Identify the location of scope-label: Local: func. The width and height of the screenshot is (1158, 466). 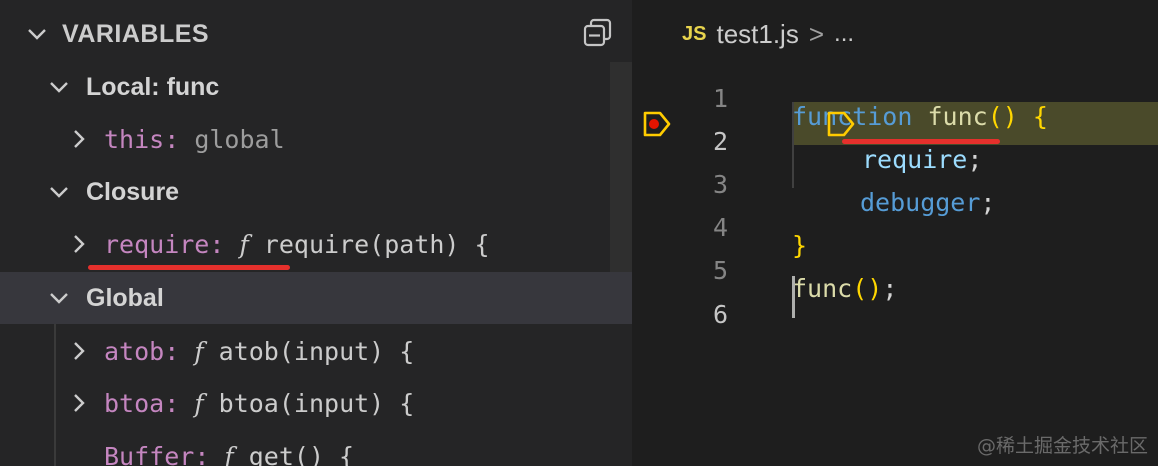
(153, 86).